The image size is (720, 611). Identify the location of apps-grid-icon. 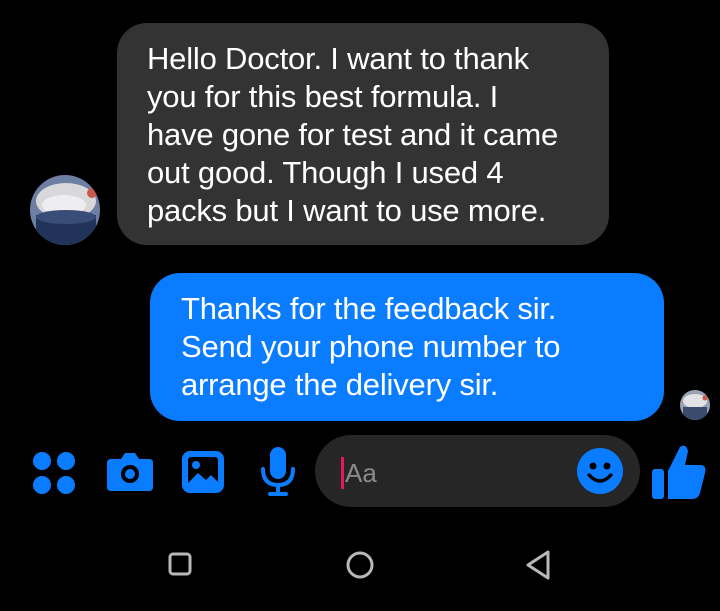
(54, 473).